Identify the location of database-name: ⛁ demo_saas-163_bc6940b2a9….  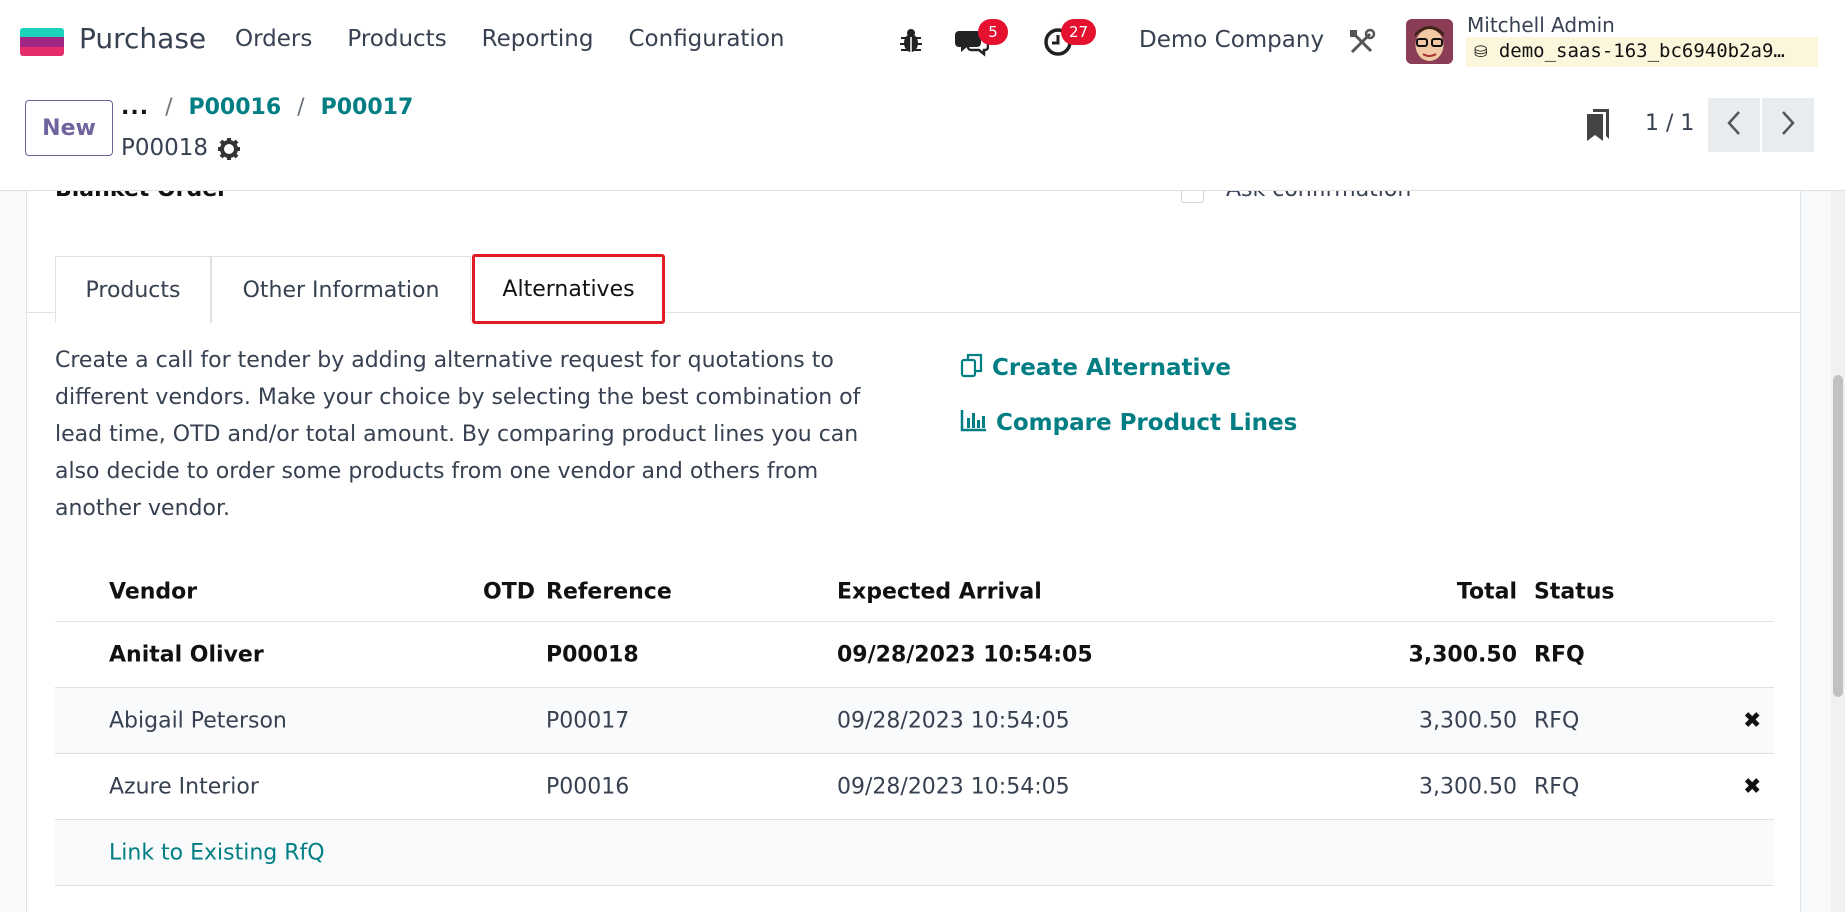
(1642, 52).